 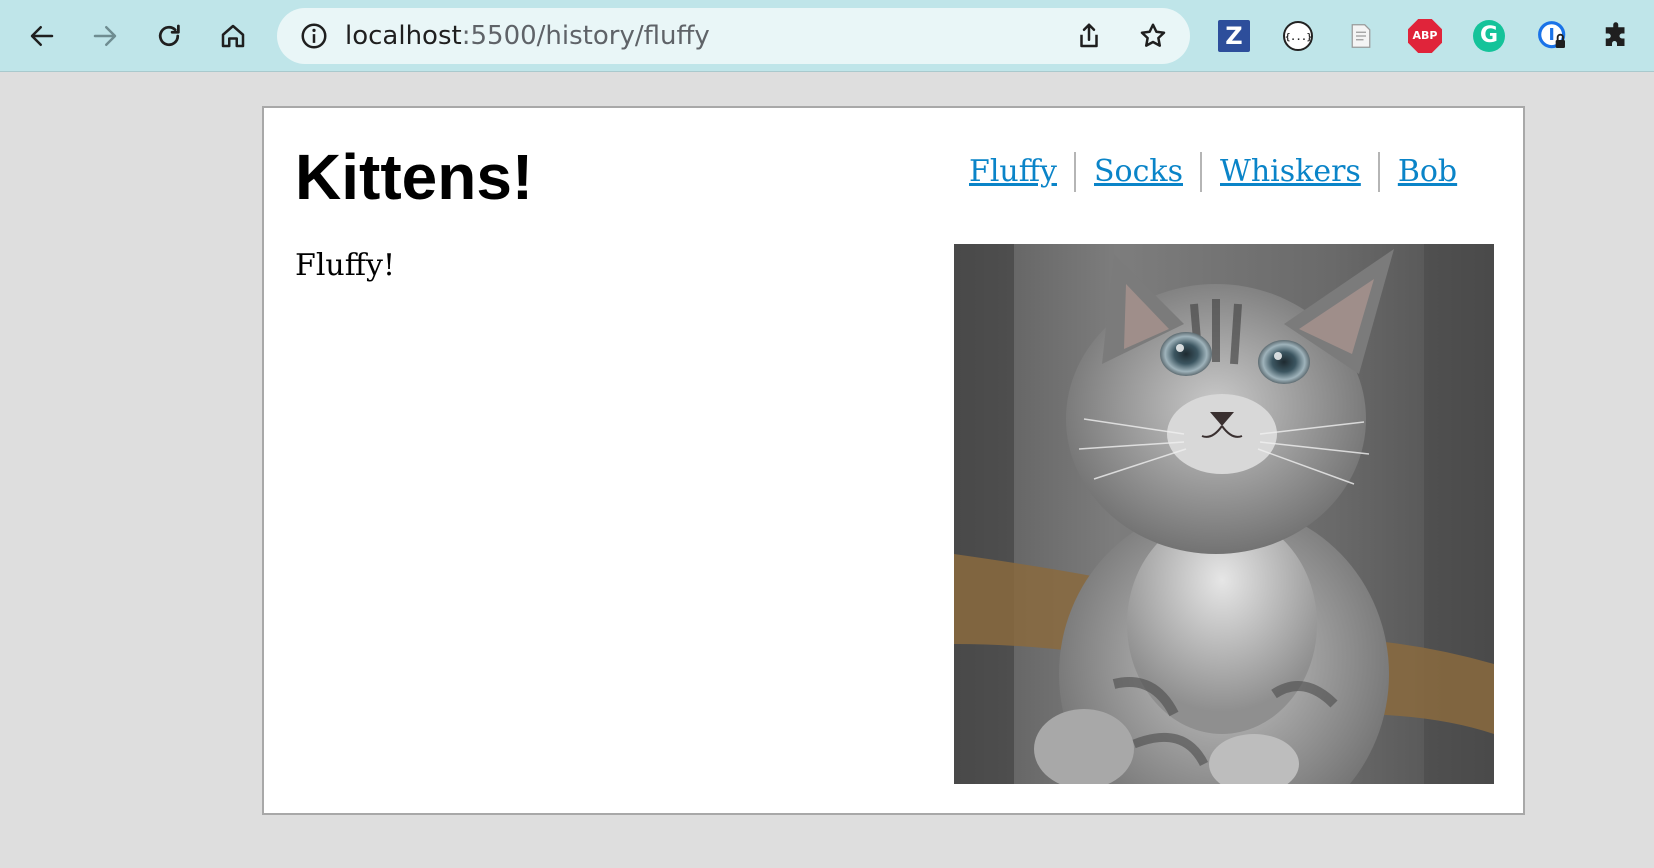 I want to click on adblock-icon: ABP, so click(x=1425, y=36).